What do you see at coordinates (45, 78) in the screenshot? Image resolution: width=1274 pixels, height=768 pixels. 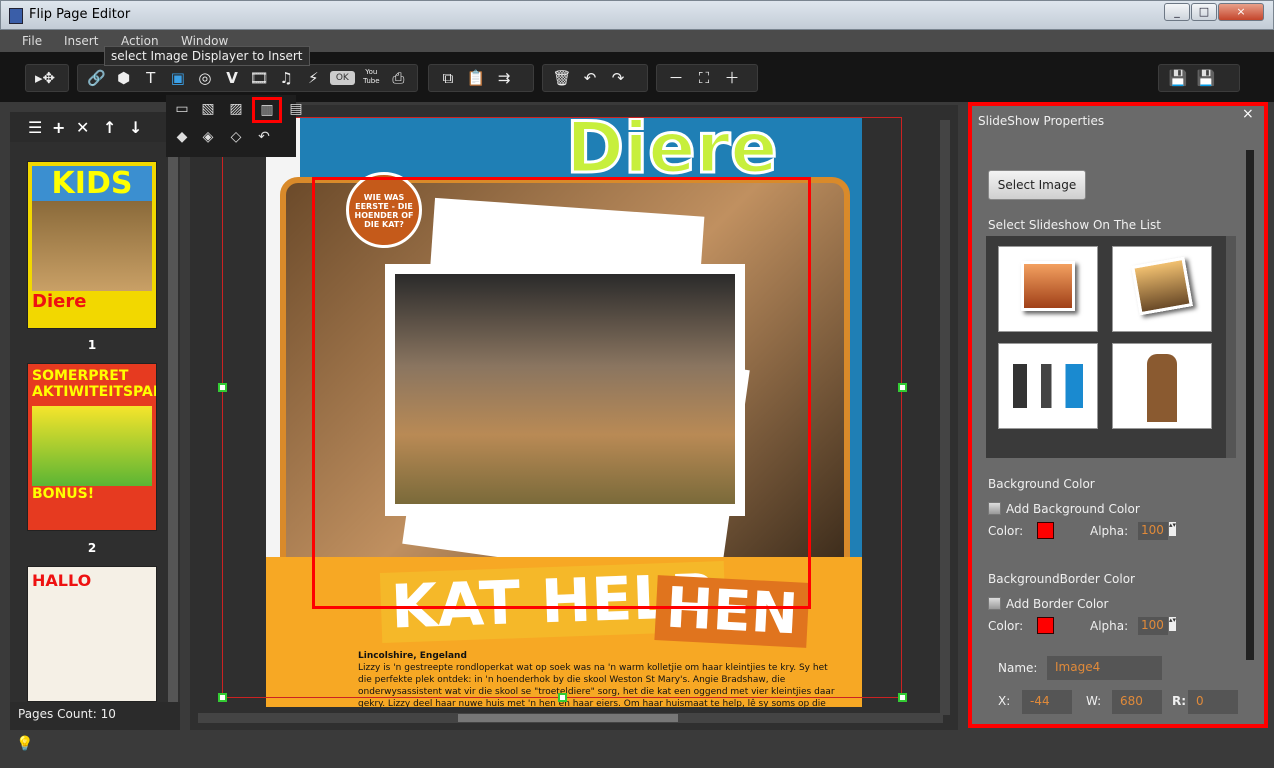 I see `select-move-icon: ▸✥` at bounding box center [45, 78].